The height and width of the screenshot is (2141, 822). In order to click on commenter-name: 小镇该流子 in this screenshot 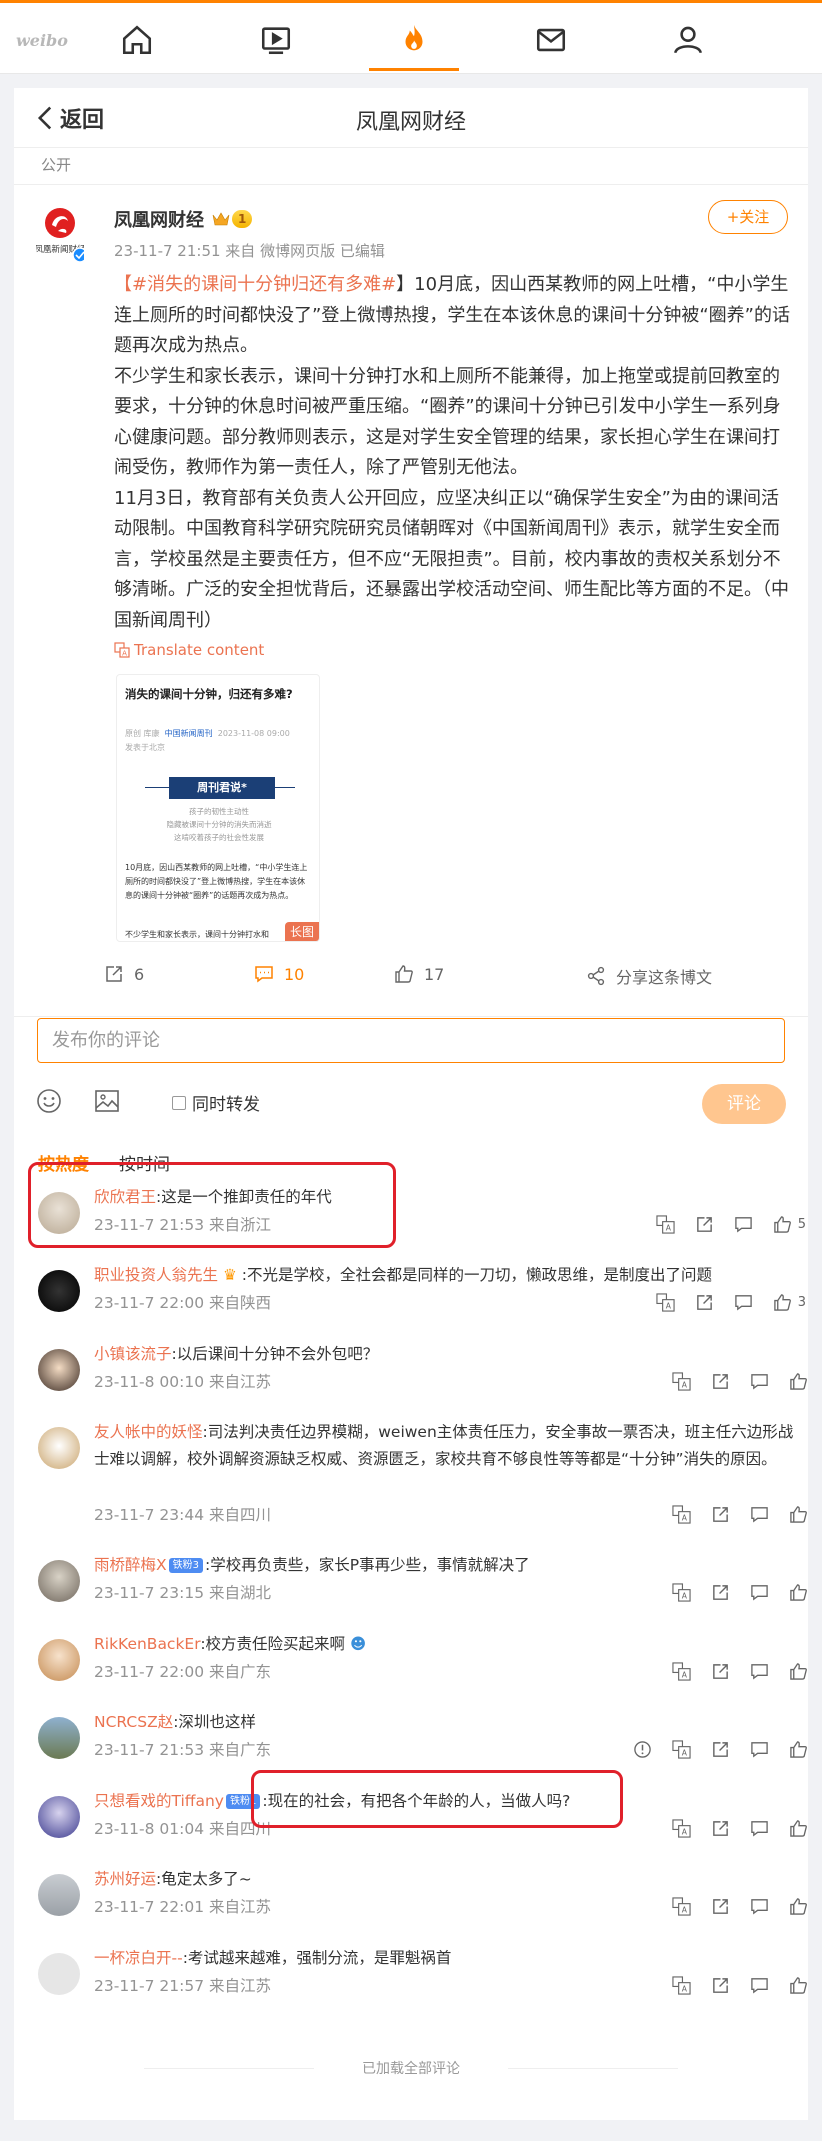, I will do `click(133, 1354)`.